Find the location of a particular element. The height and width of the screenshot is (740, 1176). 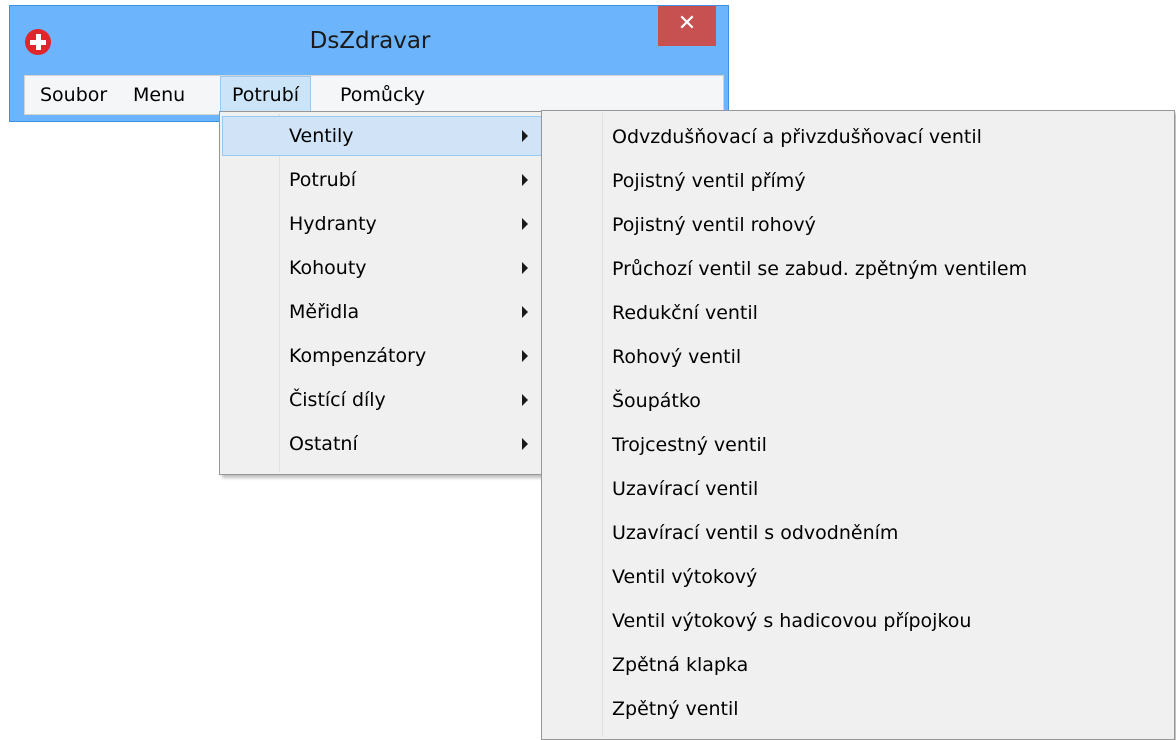

submenu-item-label: Zpětný ventil is located at coordinates (675, 709).